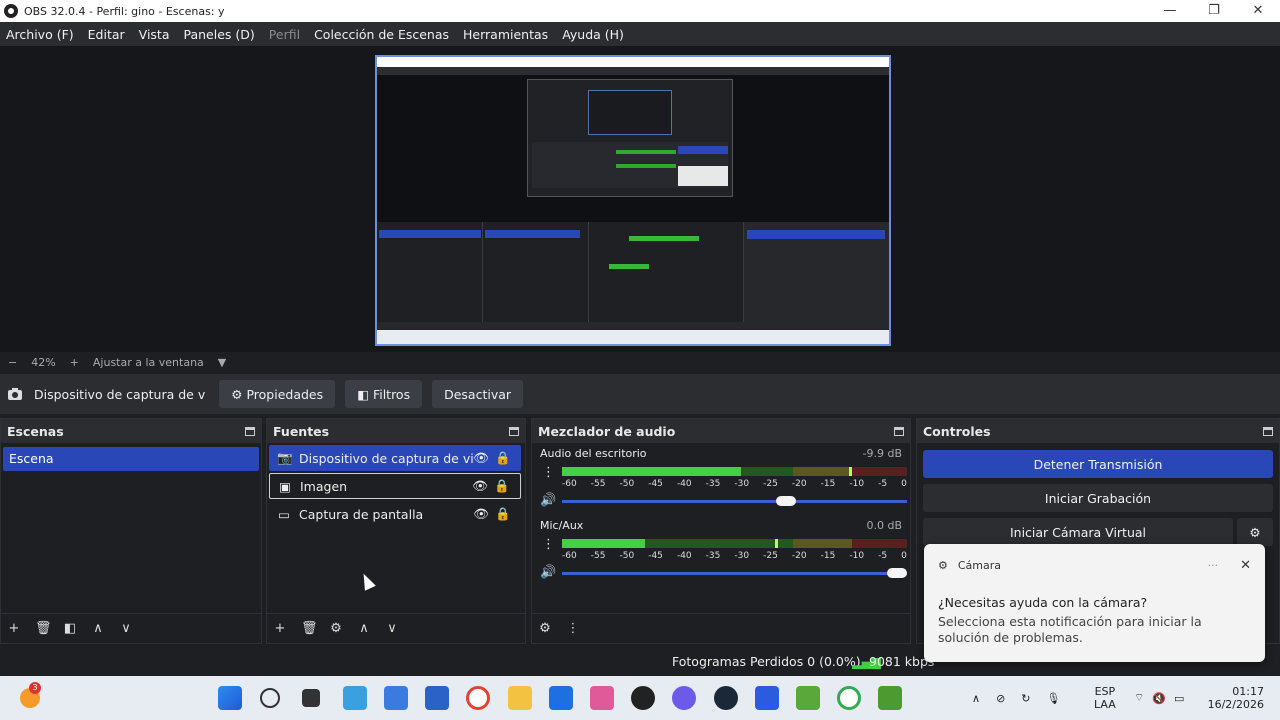 The width and height of the screenshot is (1280, 720). Describe the element at coordinates (734, 471) in the screenshot. I see `volume-meter` at that location.